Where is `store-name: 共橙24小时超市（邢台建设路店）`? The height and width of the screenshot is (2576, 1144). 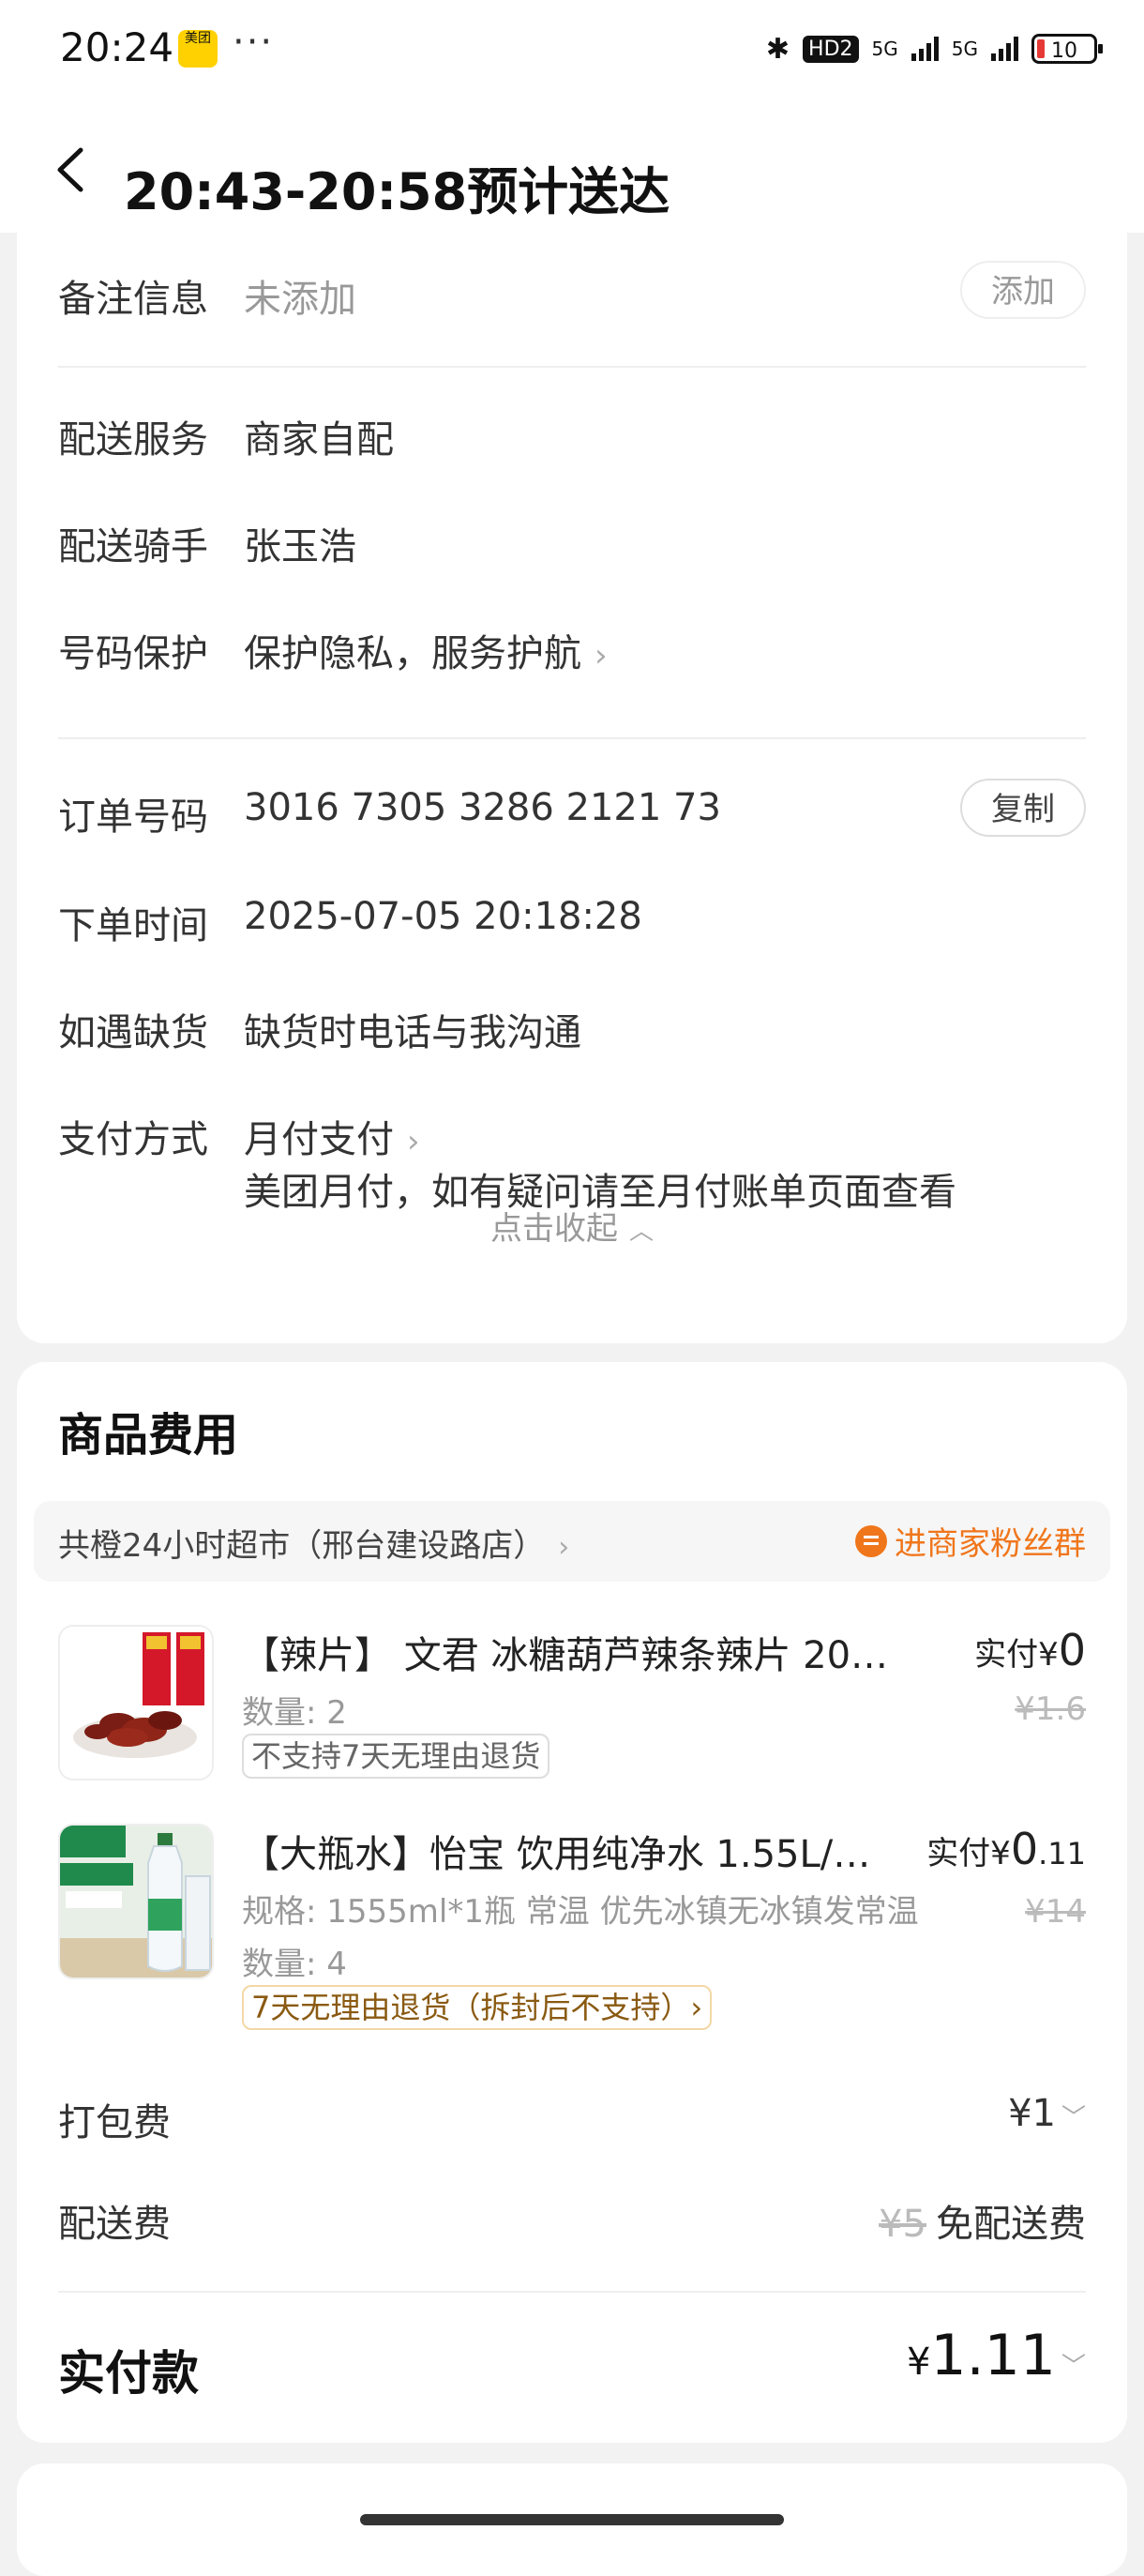
store-name: 共橙24小时超市（邢台建设路店） is located at coordinates (302, 1546).